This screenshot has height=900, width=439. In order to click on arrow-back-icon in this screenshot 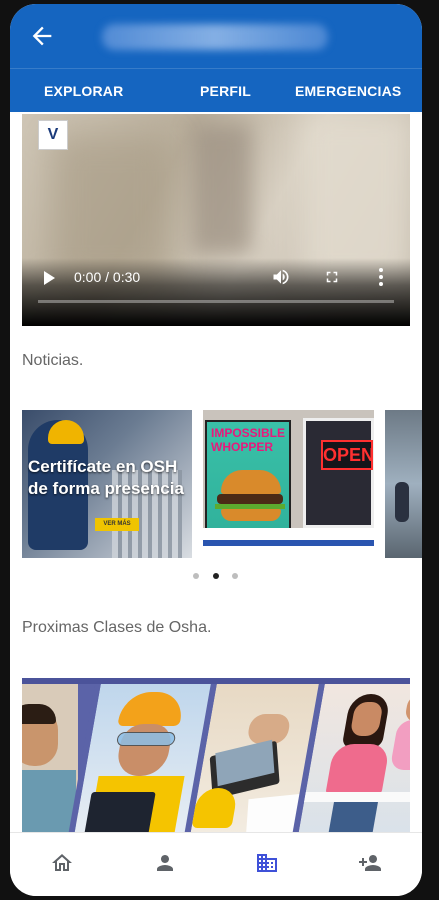, I will do `click(42, 36)`.